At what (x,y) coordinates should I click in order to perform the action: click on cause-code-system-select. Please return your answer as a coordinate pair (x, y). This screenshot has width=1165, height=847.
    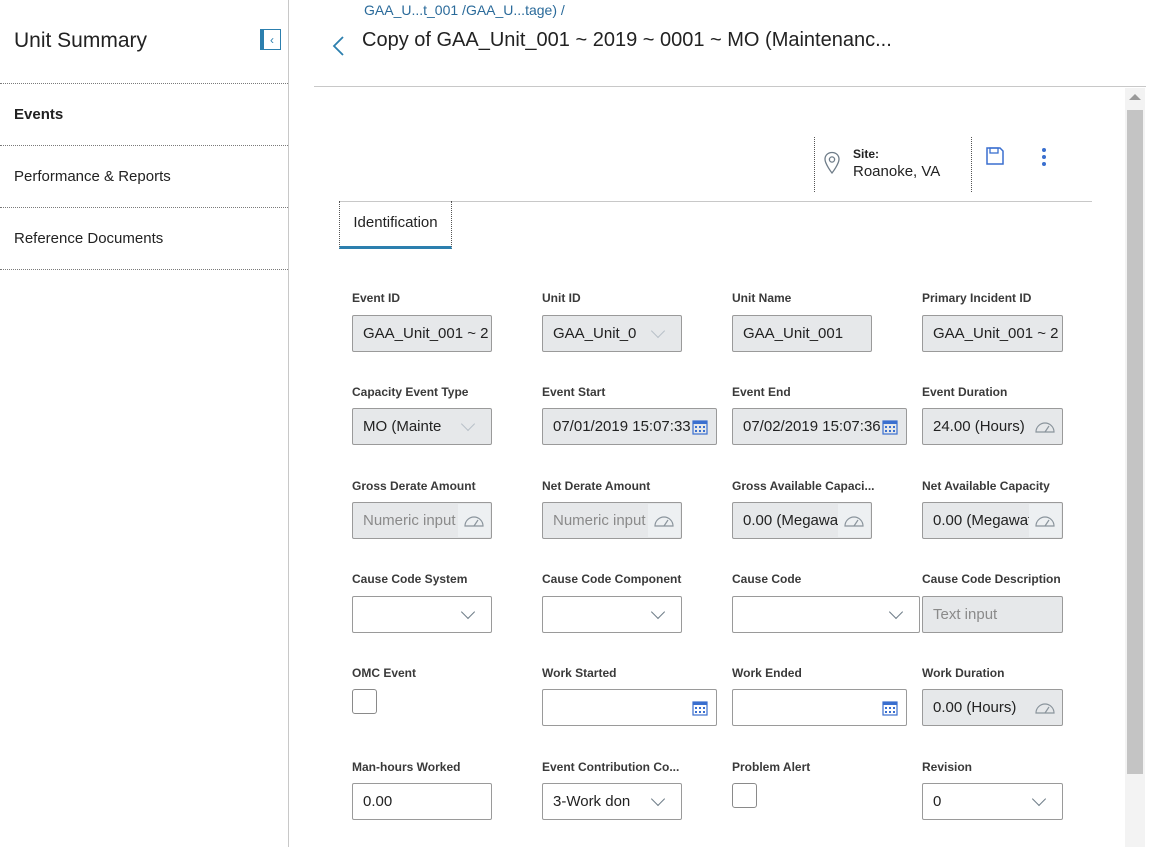
    Looking at the image, I should click on (422, 614).